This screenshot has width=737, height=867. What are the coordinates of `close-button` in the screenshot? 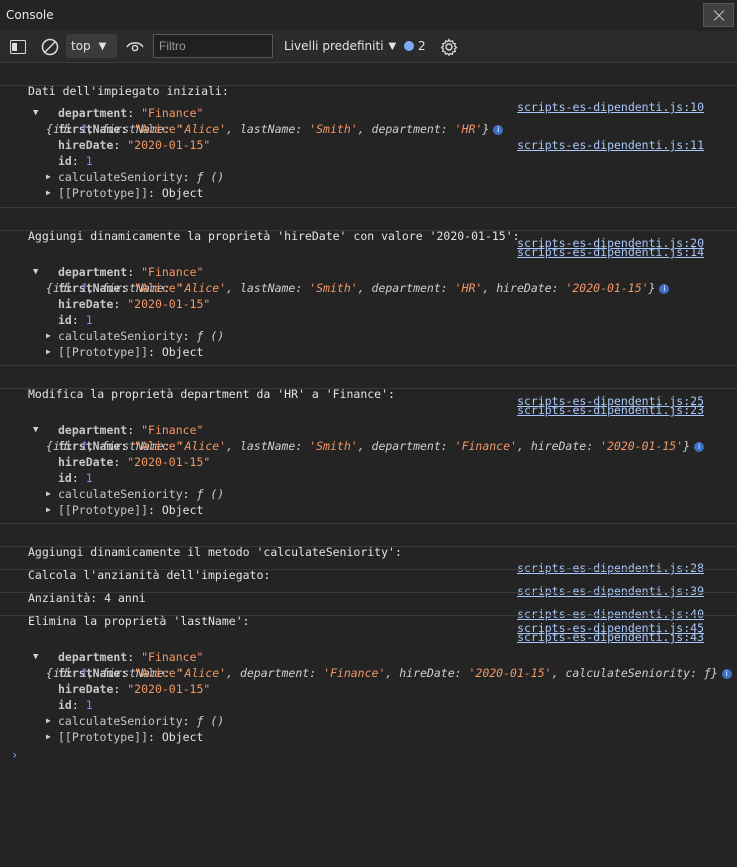 It's located at (718, 15).